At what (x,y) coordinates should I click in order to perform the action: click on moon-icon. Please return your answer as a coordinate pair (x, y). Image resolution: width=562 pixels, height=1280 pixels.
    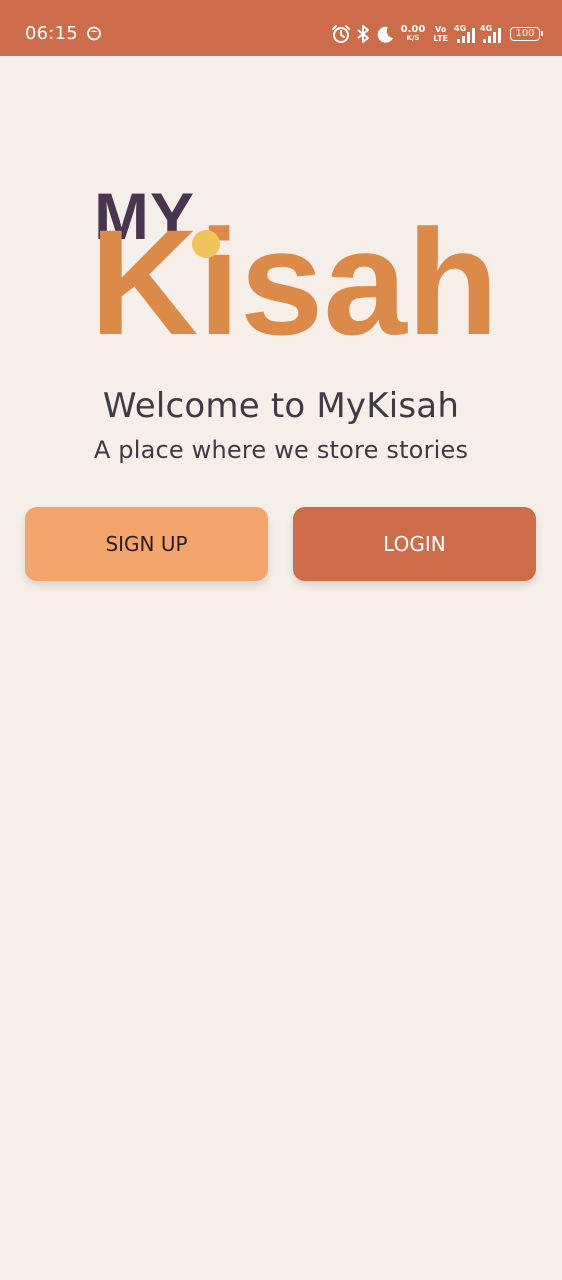
    Looking at the image, I should click on (385, 34).